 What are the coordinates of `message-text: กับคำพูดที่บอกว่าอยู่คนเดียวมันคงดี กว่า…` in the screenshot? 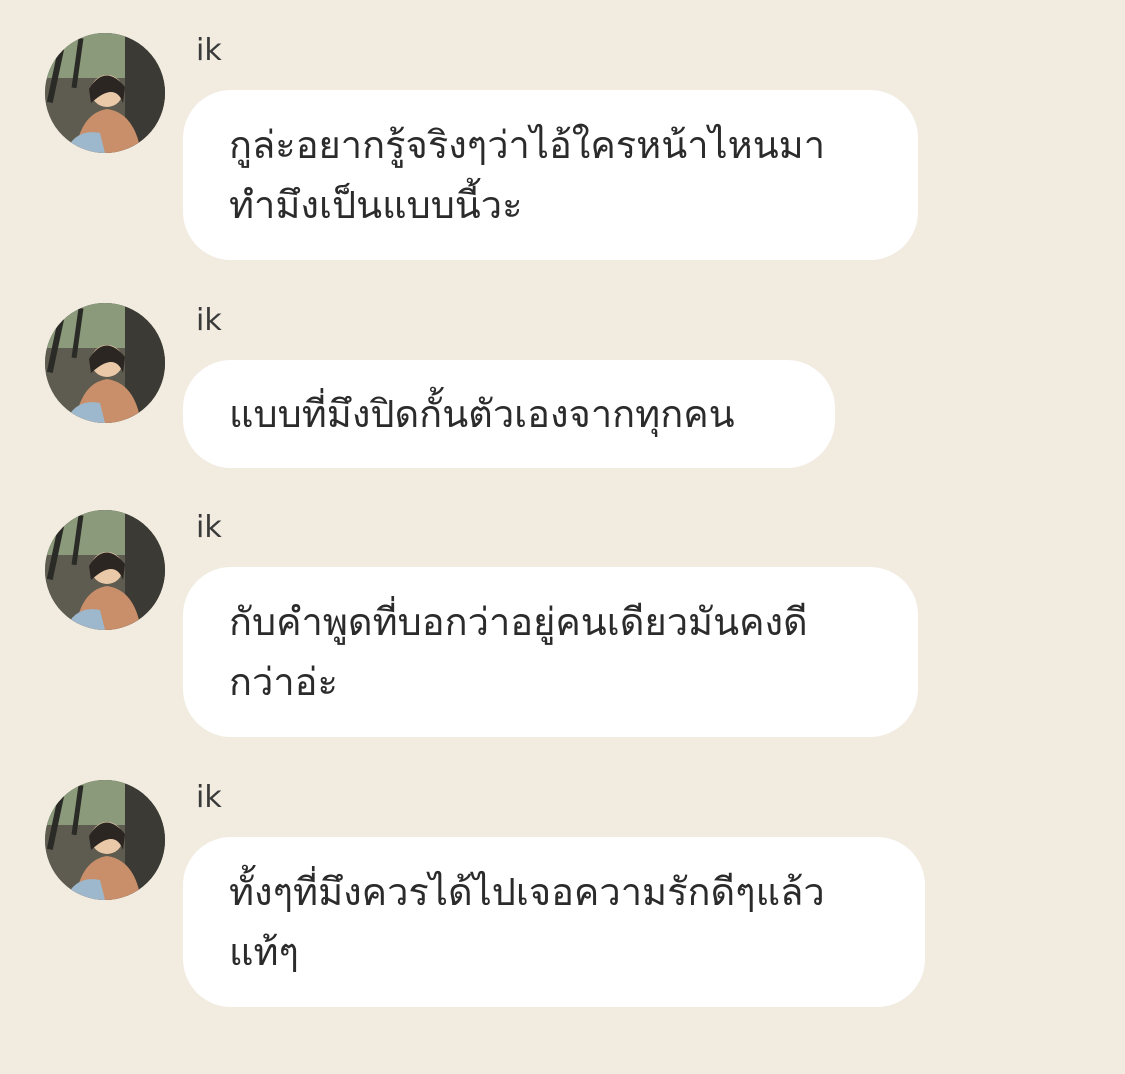 It's located at (518, 652).